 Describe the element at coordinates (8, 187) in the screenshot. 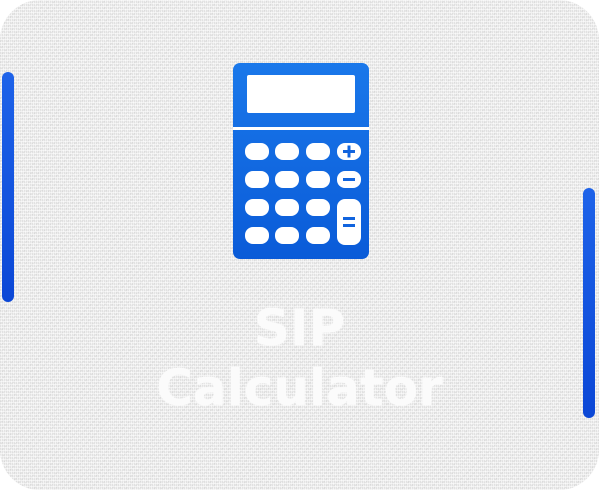

I see `left-accent-bar` at that location.